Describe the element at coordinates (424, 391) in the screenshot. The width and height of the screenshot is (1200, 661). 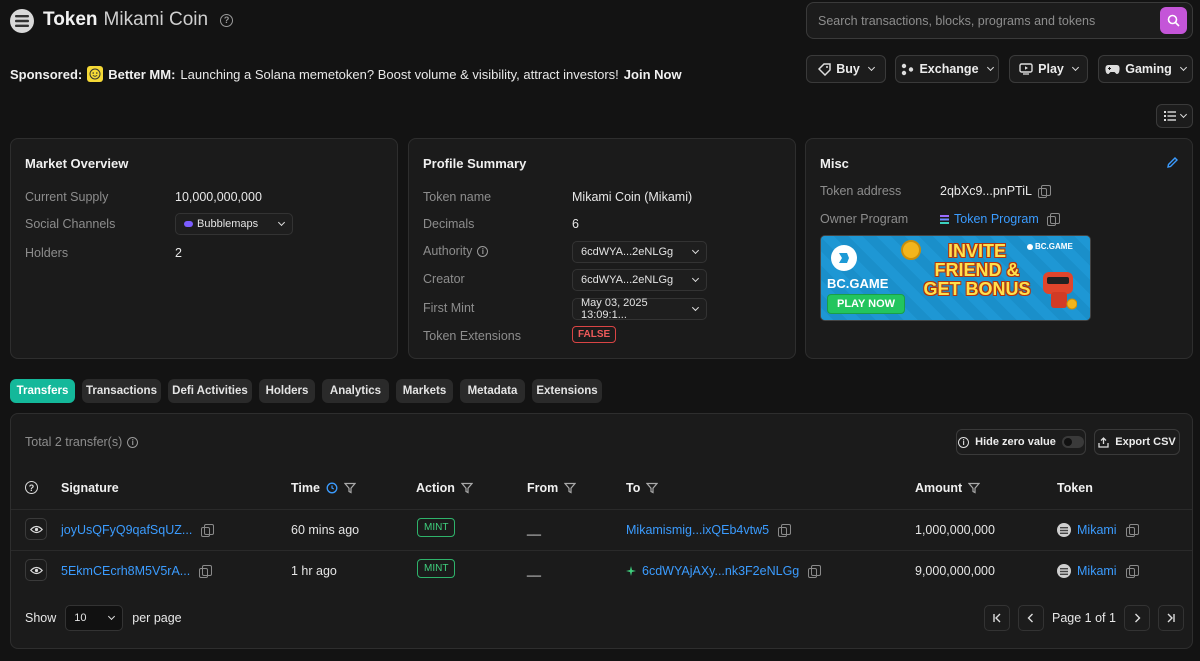
I see `tab-markets: Markets` at that location.